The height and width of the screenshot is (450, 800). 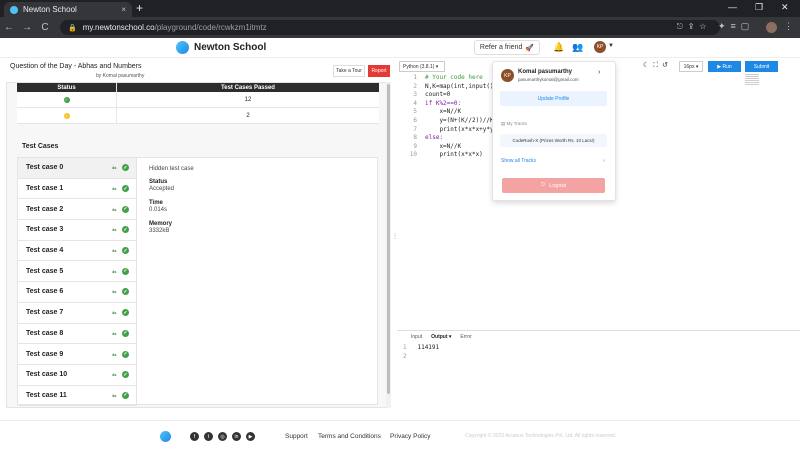 What do you see at coordinates (236, 436) in the screenshot?
I see `linkedin-icon: in` at bounding box center [236, 436].